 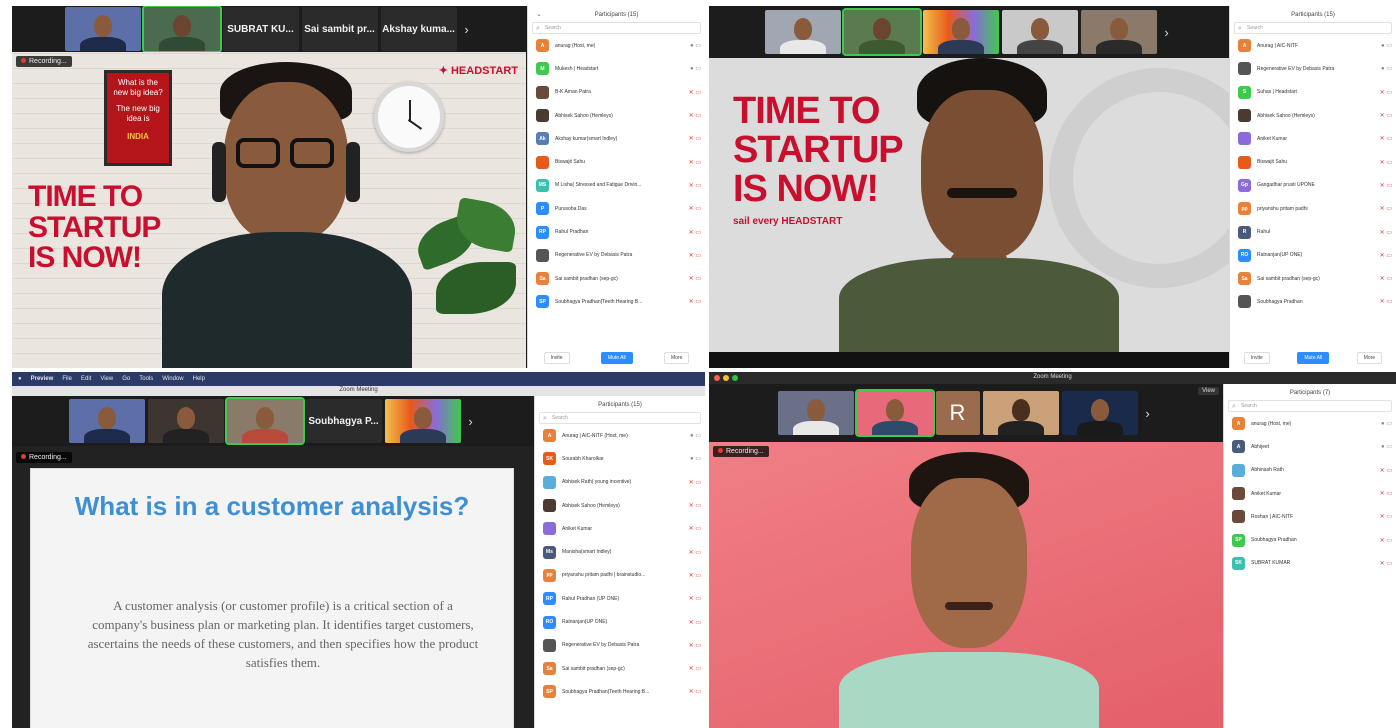 I want to click on invite-button: Invite, so click(x=556, y=358).